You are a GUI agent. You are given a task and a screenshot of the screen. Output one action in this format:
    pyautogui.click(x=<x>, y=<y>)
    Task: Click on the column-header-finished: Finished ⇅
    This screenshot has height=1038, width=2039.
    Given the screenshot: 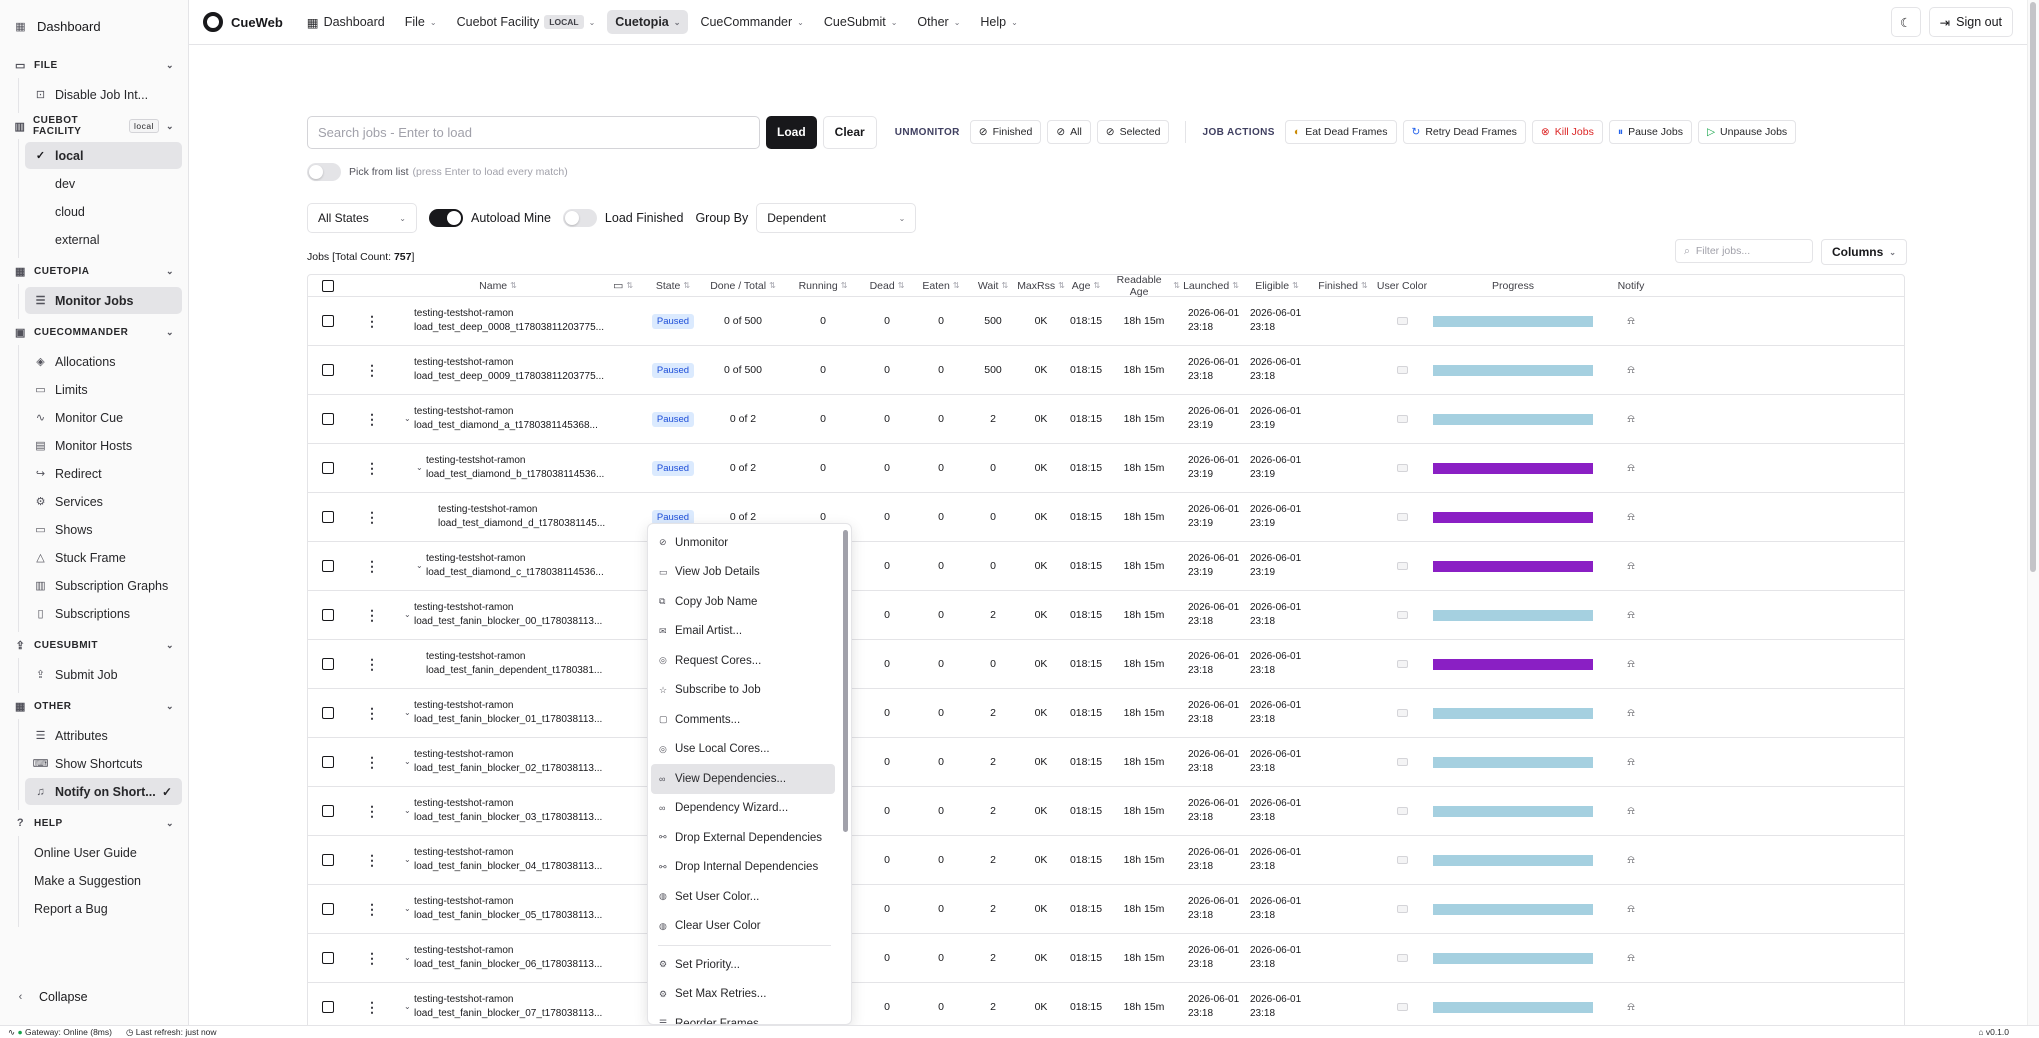 What is the action you would take?
    pyautogui.click(x=1343, y=286)
    